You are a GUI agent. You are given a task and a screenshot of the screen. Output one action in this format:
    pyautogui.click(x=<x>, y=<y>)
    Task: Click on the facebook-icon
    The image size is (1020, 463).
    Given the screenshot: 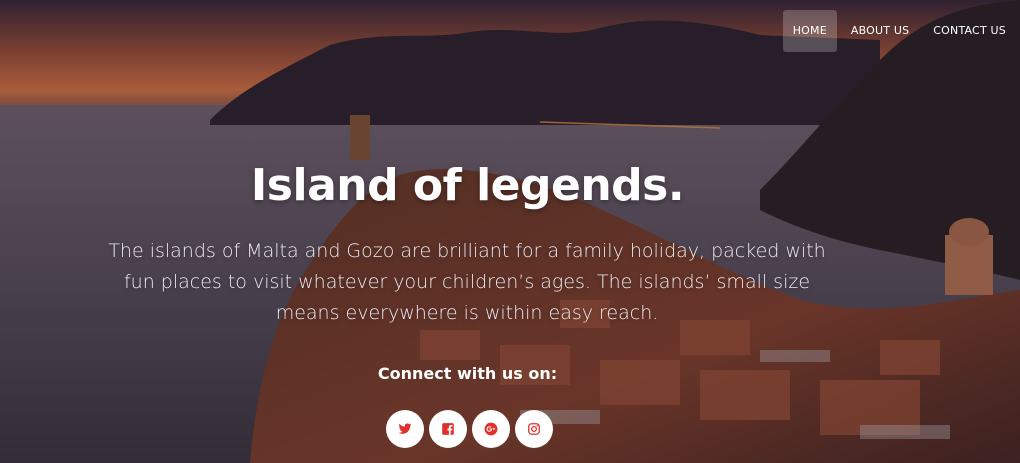 What is the action you would take?
    pyautogui.click(x=448, y=429)
    